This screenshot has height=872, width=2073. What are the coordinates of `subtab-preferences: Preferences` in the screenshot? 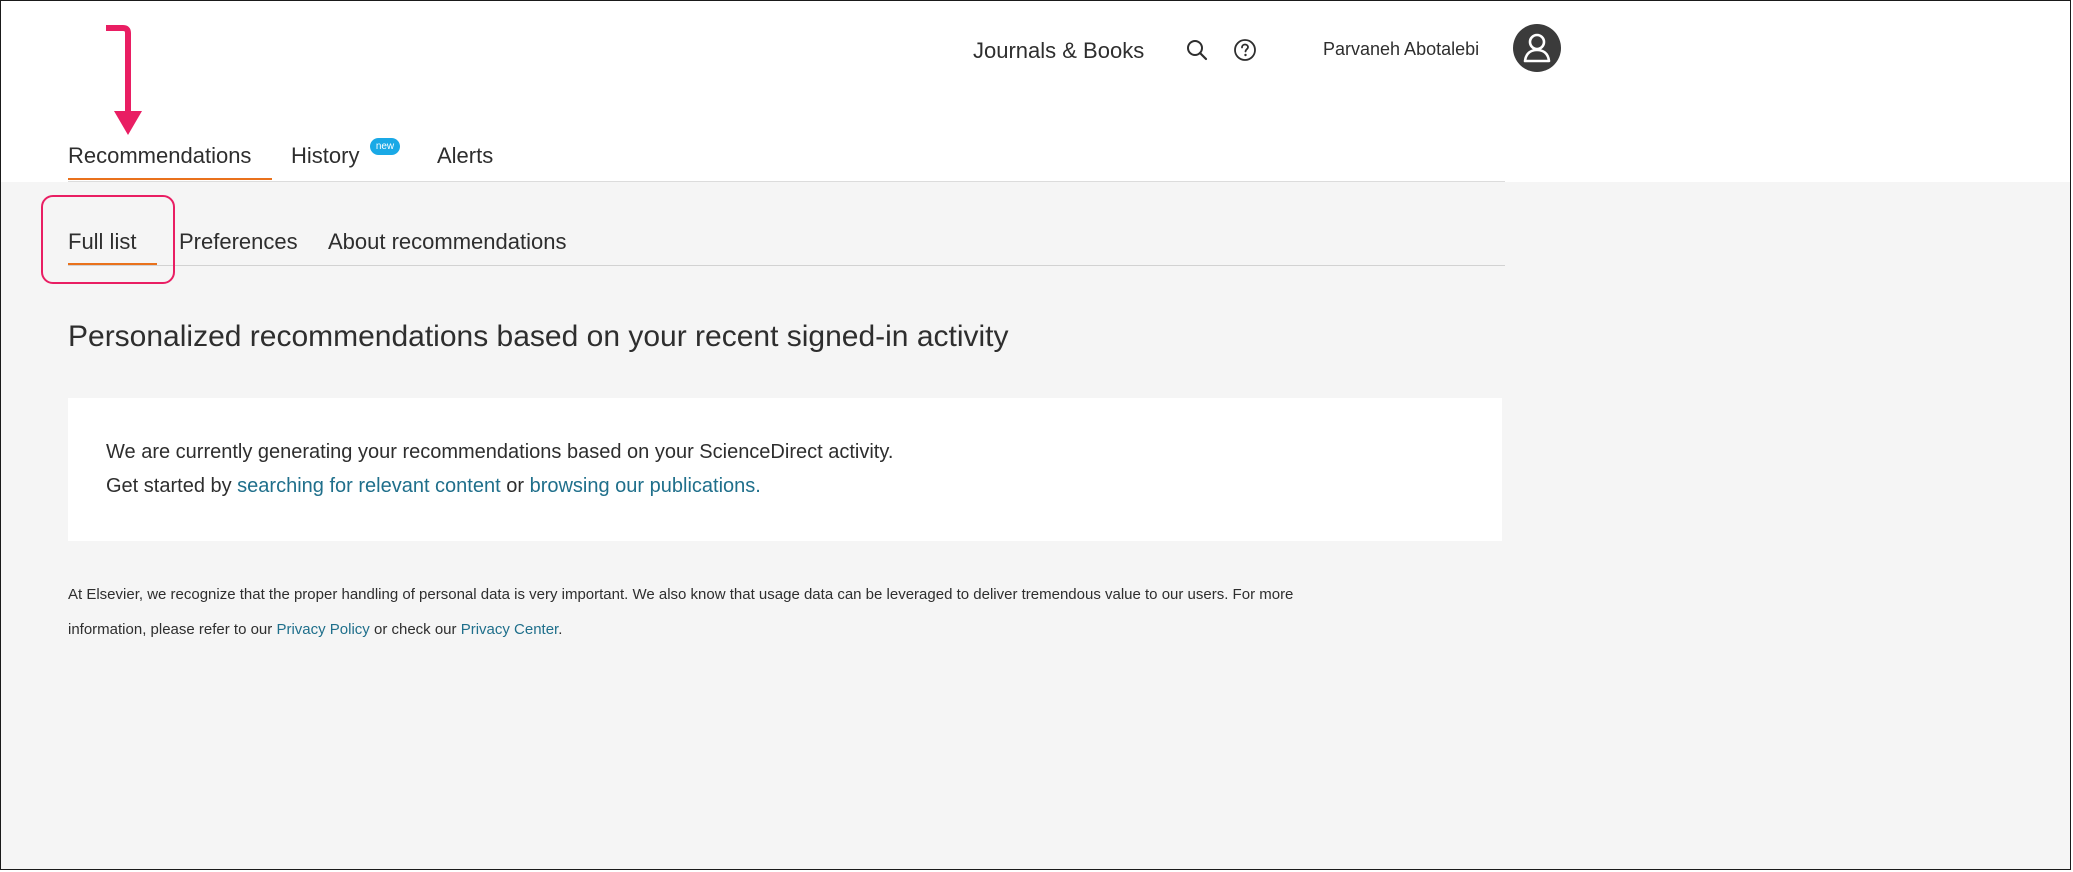 It's located at (238, 242).